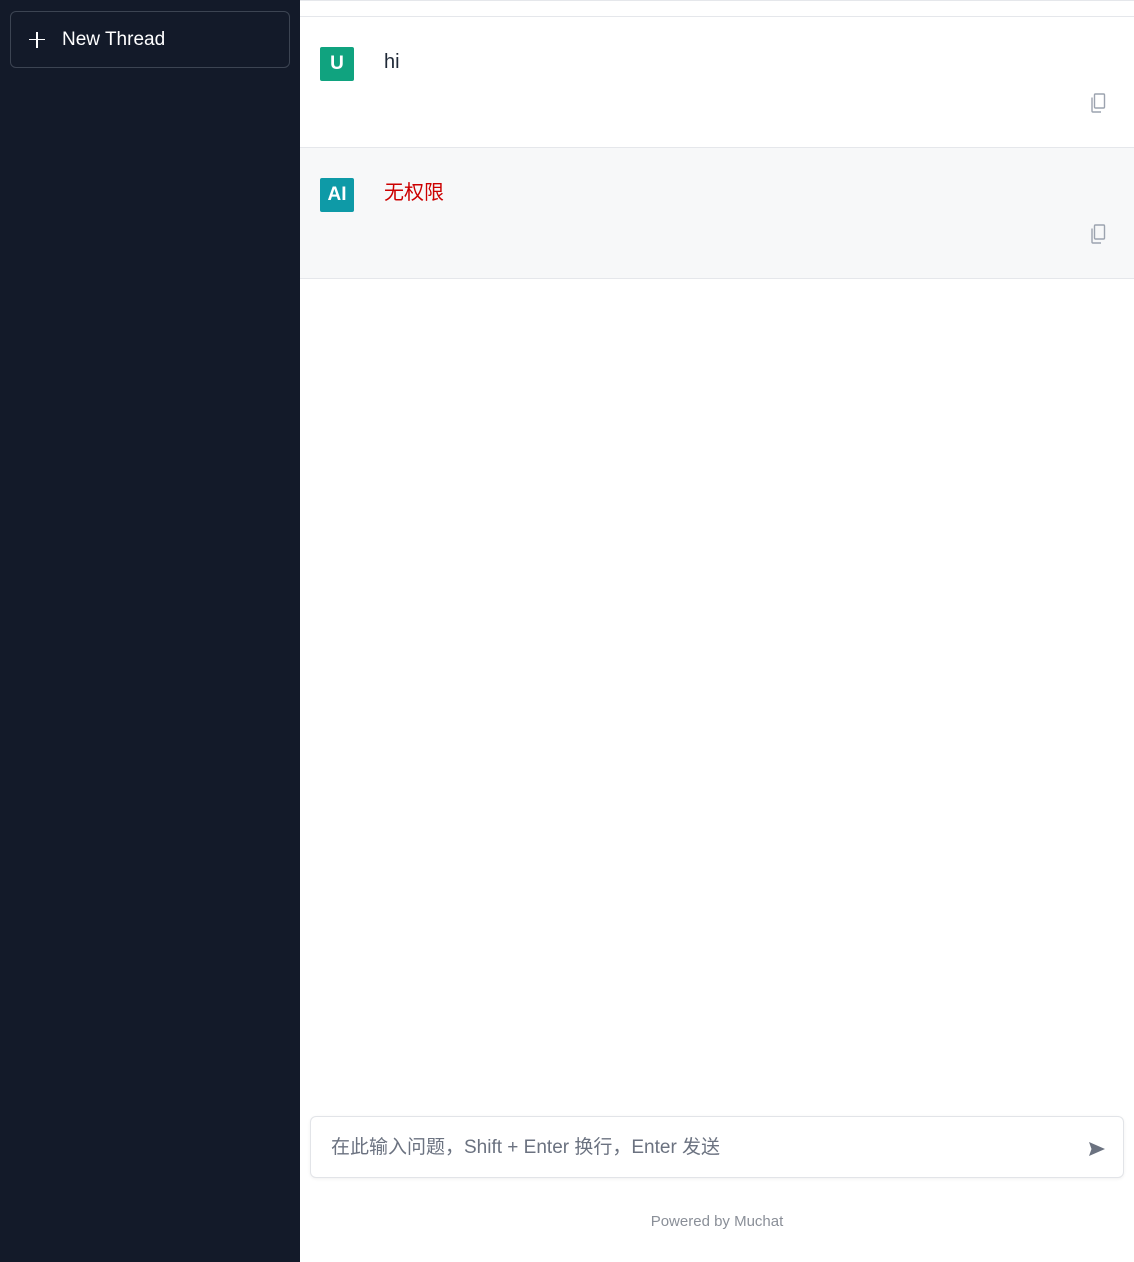  What do you see at coordinates (337, 64) in the screenshot?
I see `user-avatar: U` at bounding box center [337, 64].